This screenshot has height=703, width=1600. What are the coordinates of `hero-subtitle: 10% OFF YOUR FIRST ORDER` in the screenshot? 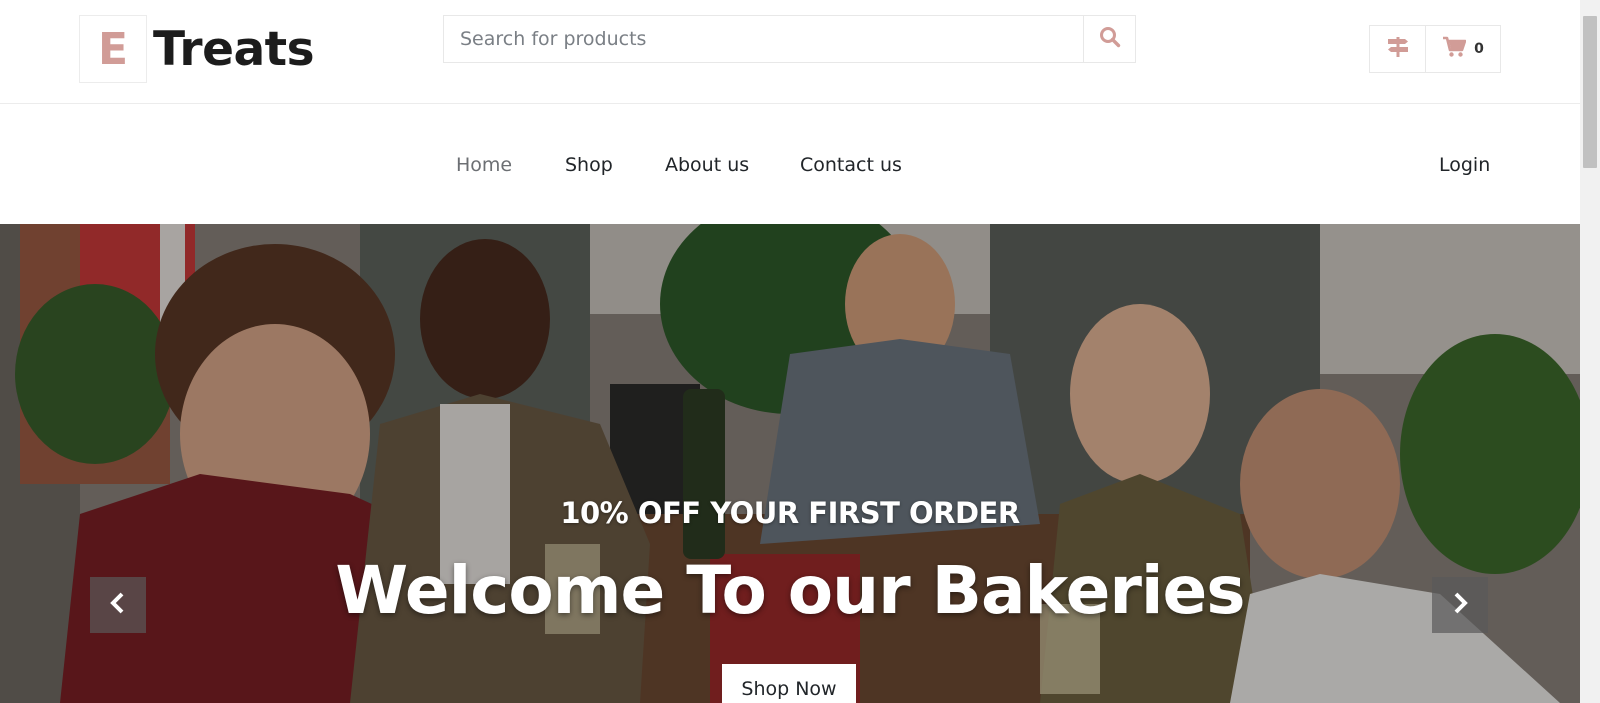 It's located at (790, 513).